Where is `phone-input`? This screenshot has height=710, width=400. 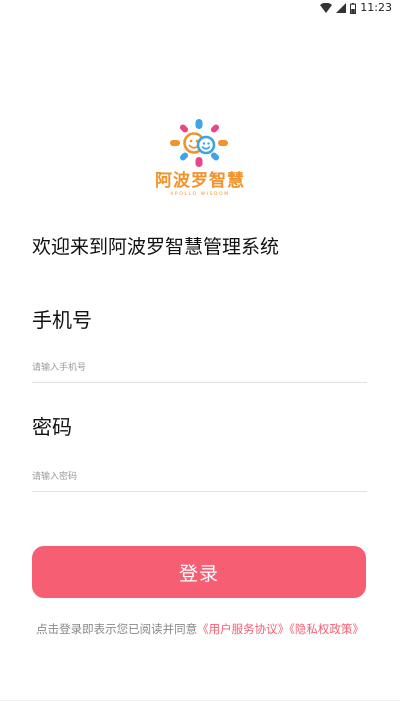
phone-input is located at coordinates (199, 368).